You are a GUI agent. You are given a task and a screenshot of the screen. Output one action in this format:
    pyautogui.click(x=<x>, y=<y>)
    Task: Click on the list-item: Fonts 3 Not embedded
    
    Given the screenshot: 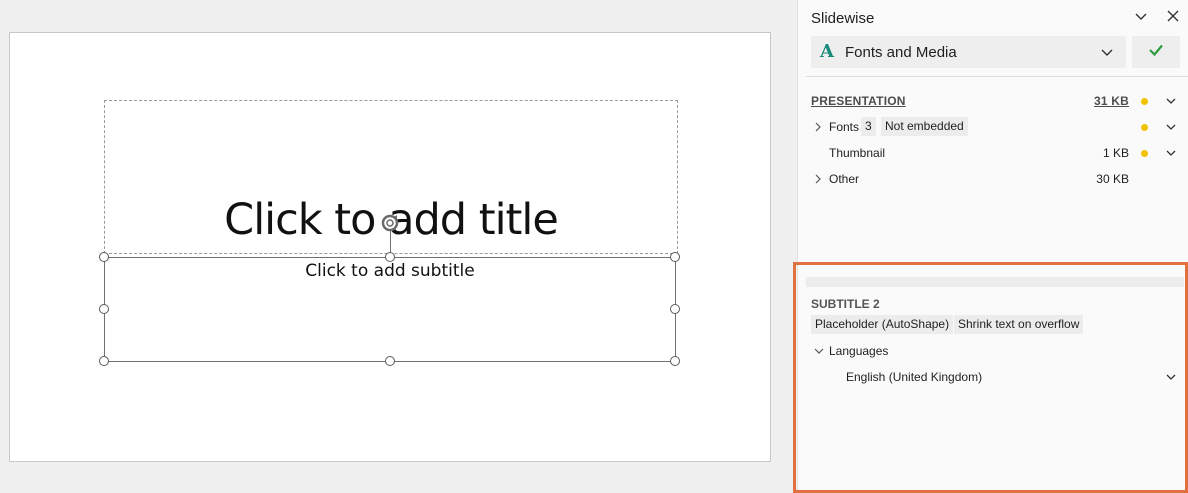 What is the action you would take?
    pyautogui.click(x=993, y=127)
    